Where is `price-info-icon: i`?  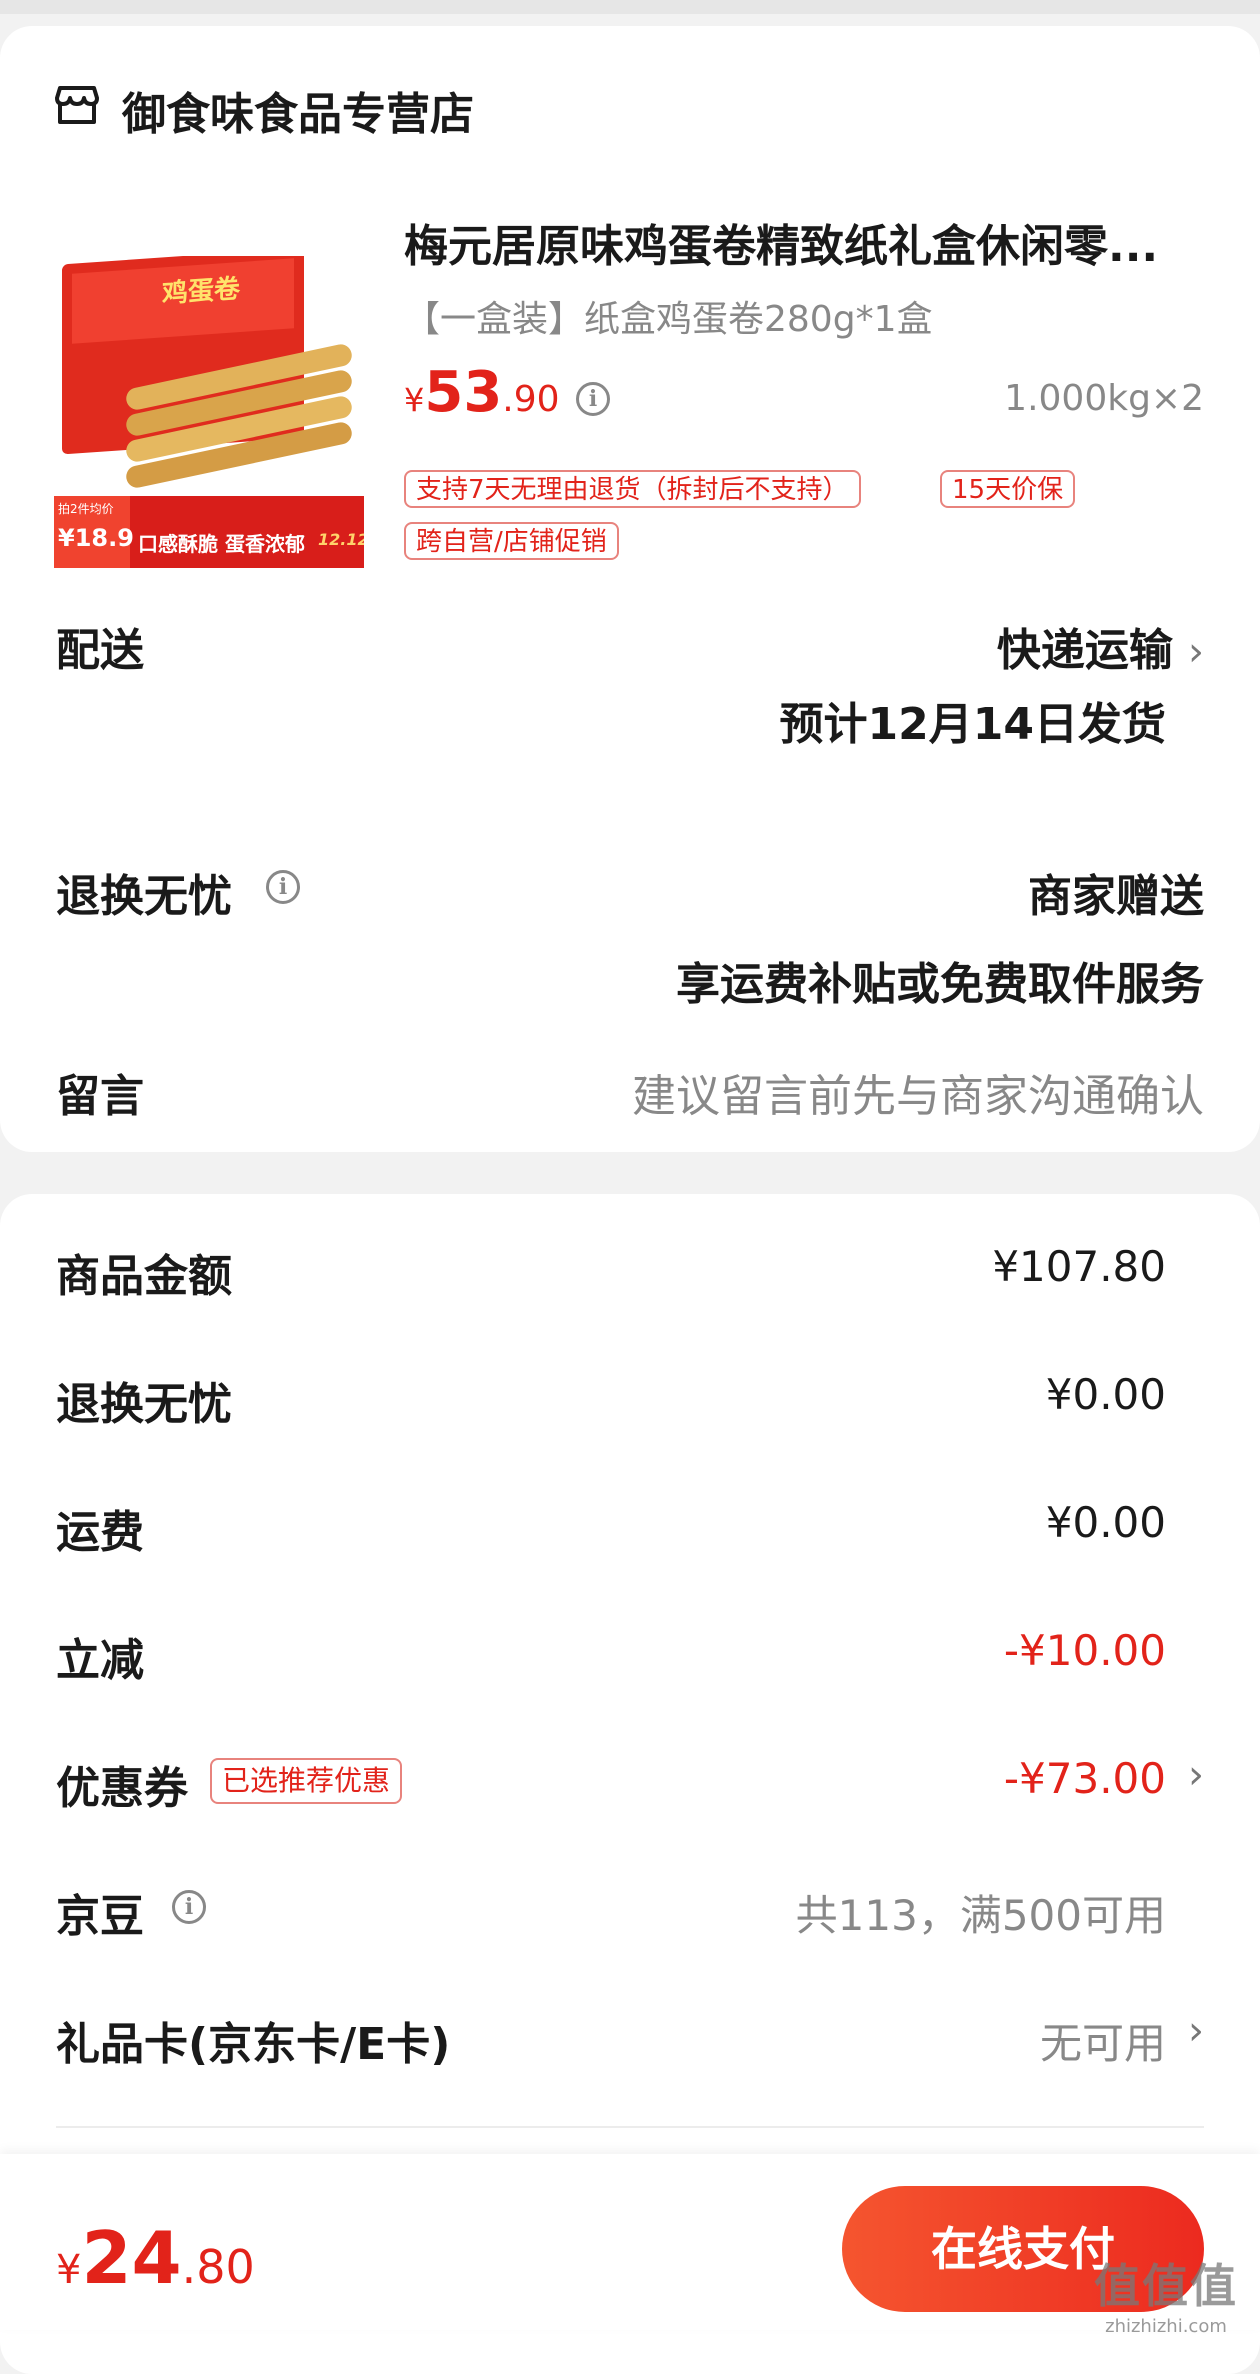 price-info-icon: i is located at coordinates (593, 399).